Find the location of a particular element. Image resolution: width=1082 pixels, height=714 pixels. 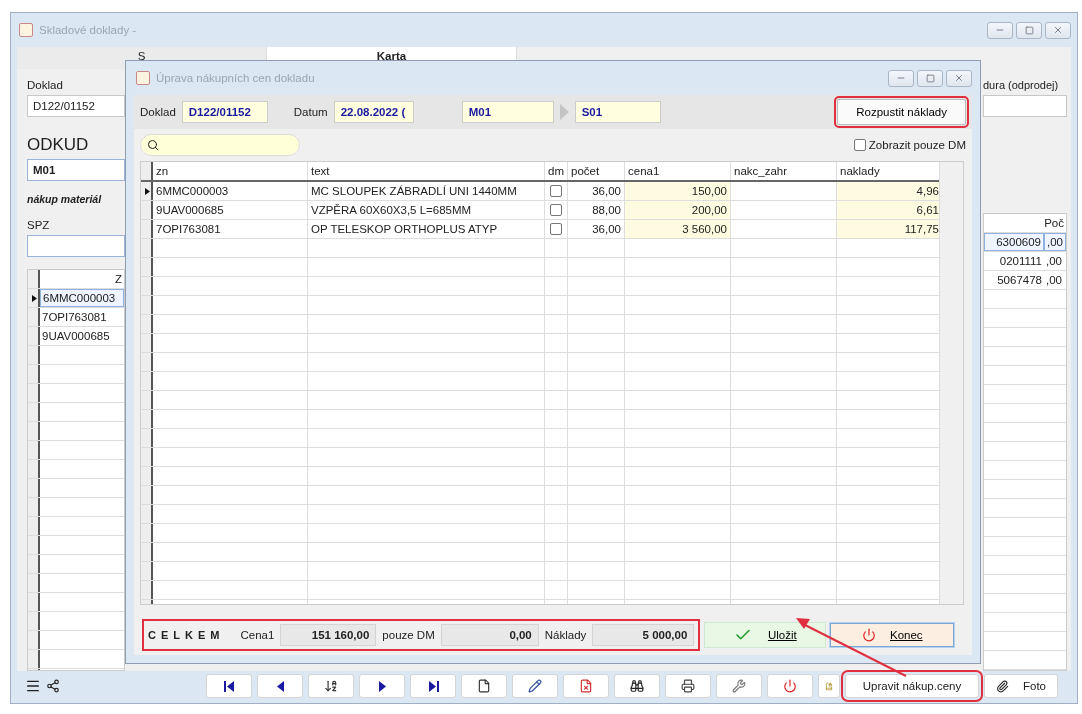

total-field: 0,00 is located at coordinates (489, 635).